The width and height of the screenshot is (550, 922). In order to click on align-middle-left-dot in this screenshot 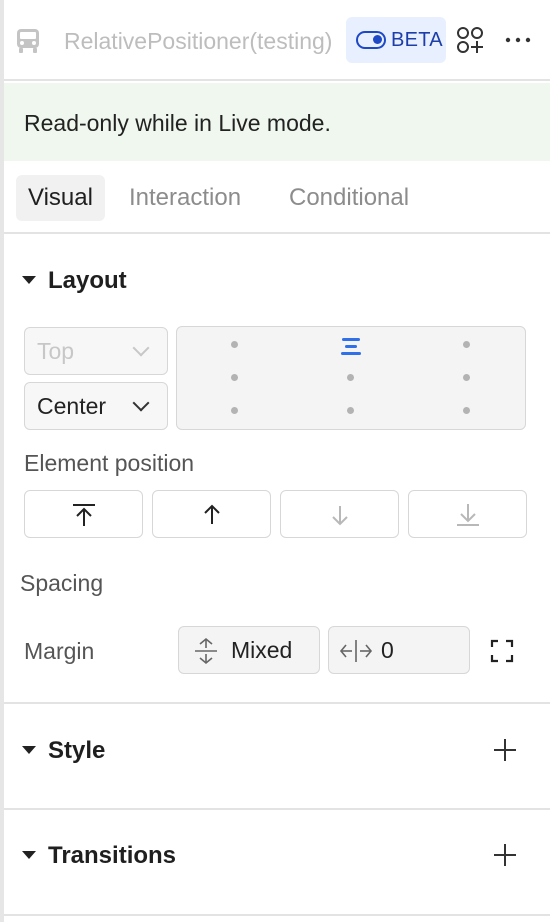, I will do `click(234, 377)`.